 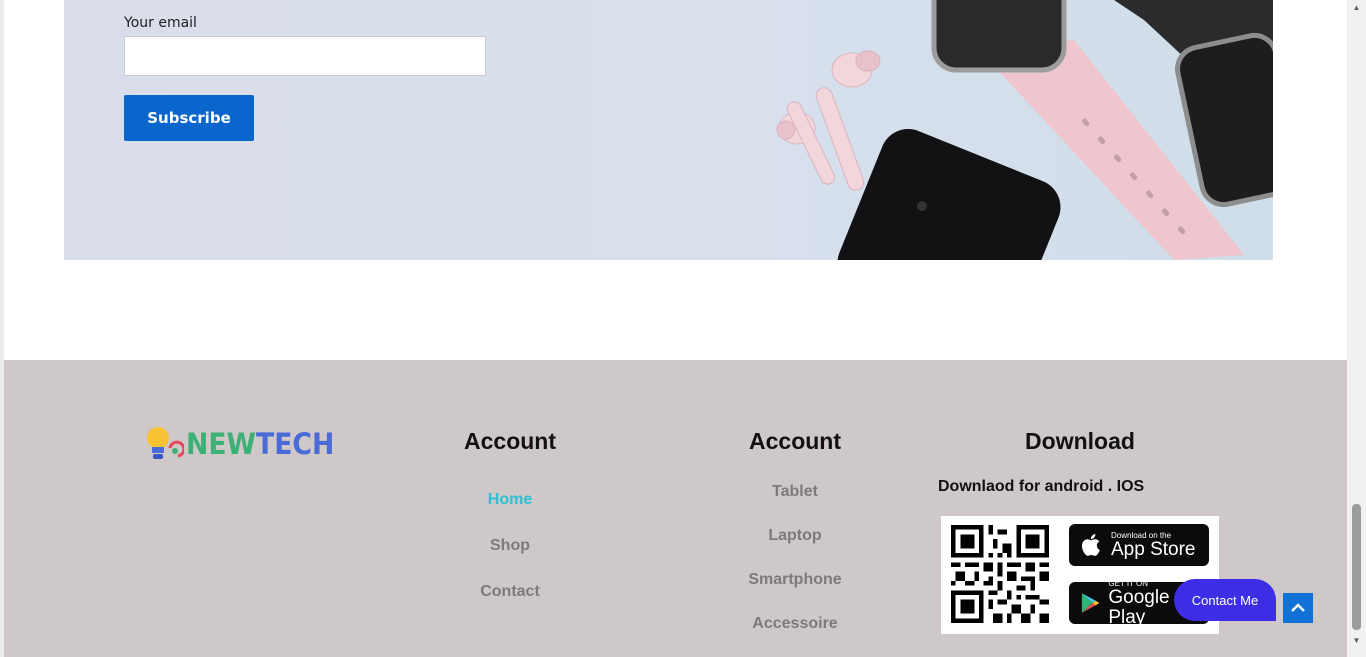 I want to click on email-label: Your email, so click(x=160, y=23).